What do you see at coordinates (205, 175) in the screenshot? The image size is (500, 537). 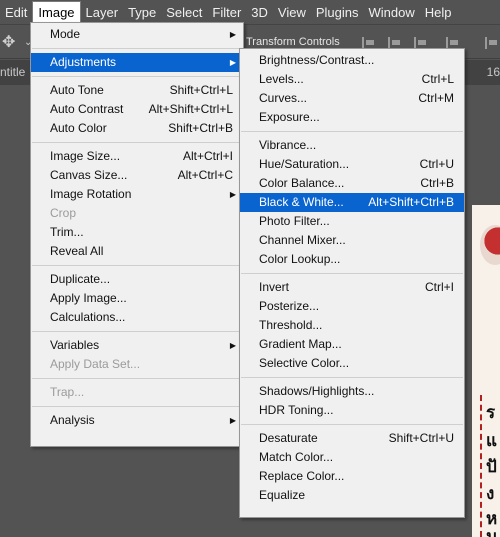 I see `menu-item-shortcut: Alt+Ctrl+C` at bounding box center [205, 175].